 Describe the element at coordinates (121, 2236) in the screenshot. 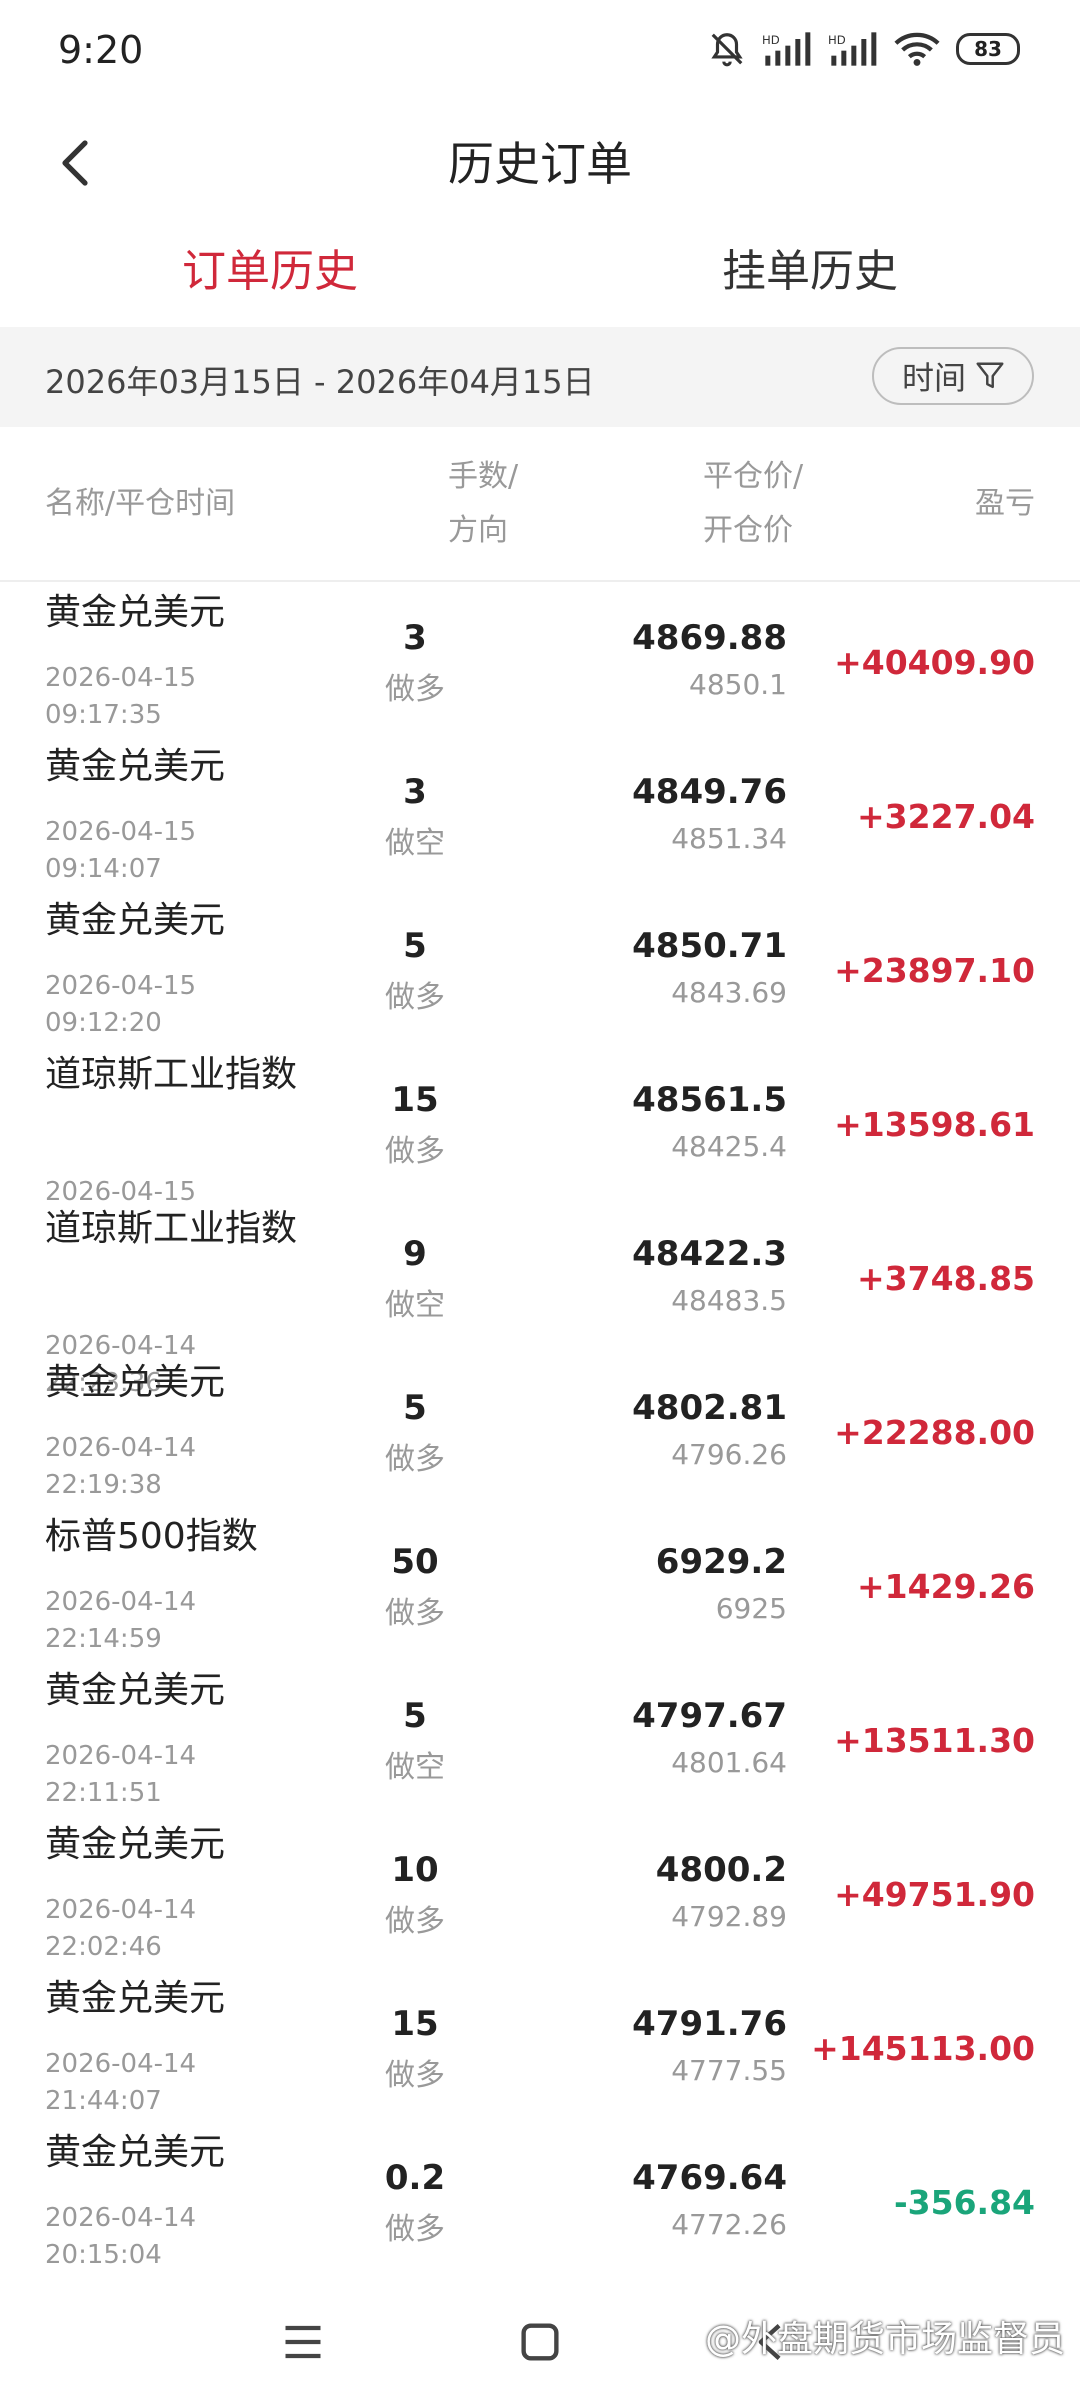

I see `order-close-time: 2026-04-14 20:15:04` at that location.